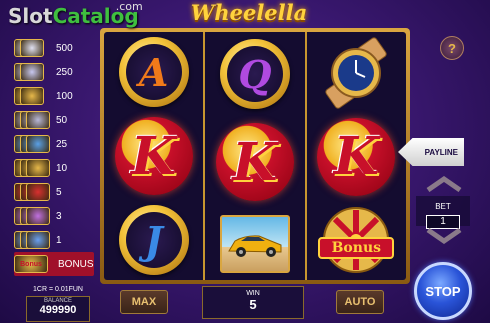 The height and width of the screenshot is (323, 490). I want to click on stop-button: STOP, so click(443, 291).